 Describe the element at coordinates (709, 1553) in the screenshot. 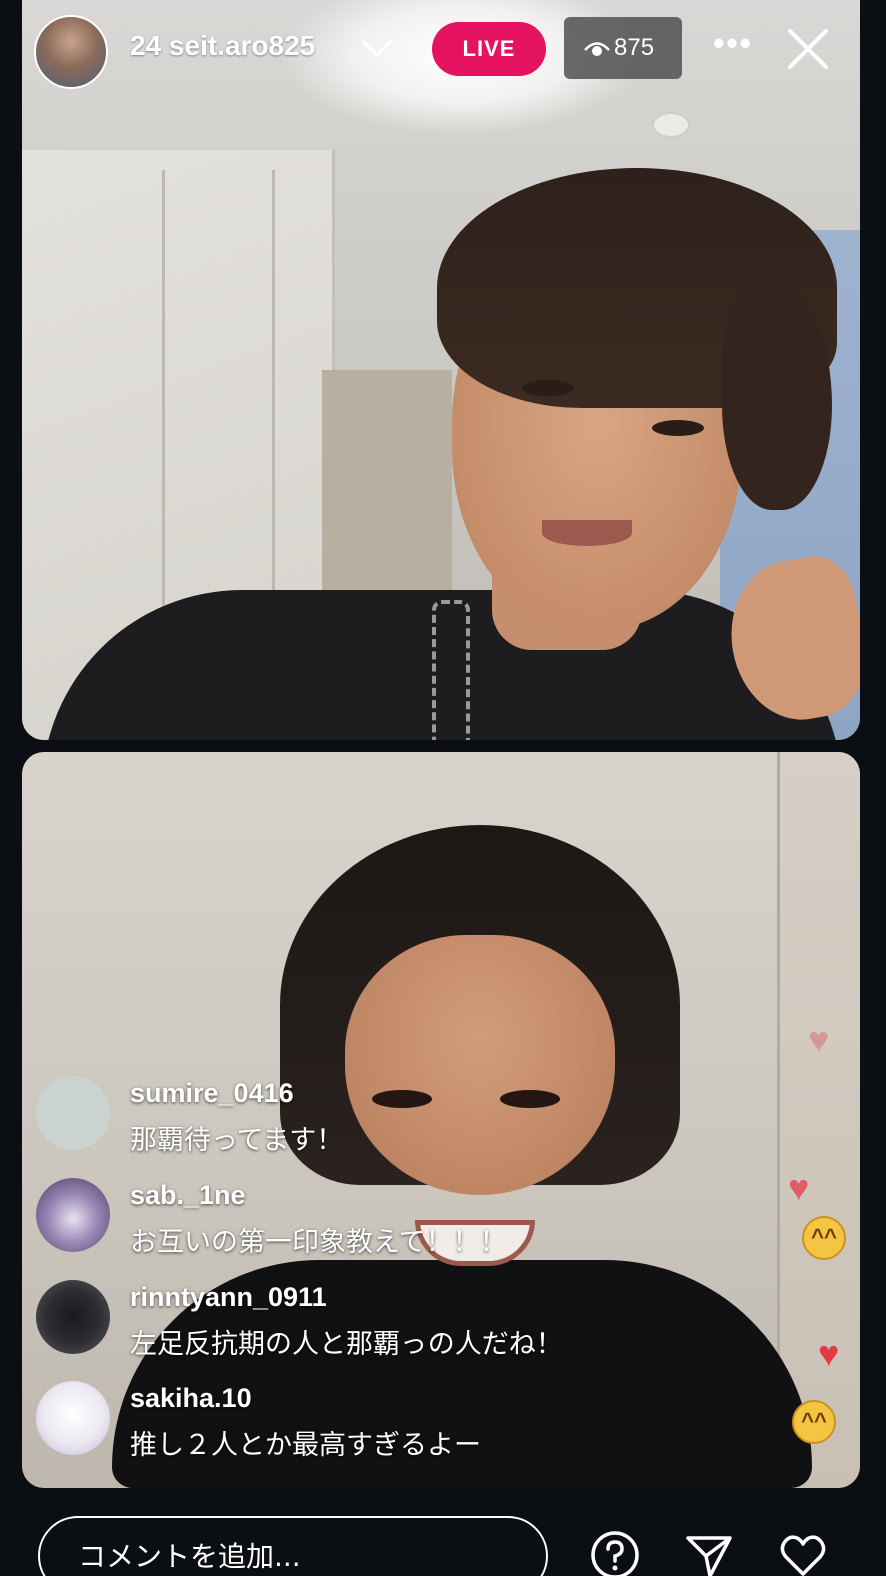

I see `send-icon` at that location.